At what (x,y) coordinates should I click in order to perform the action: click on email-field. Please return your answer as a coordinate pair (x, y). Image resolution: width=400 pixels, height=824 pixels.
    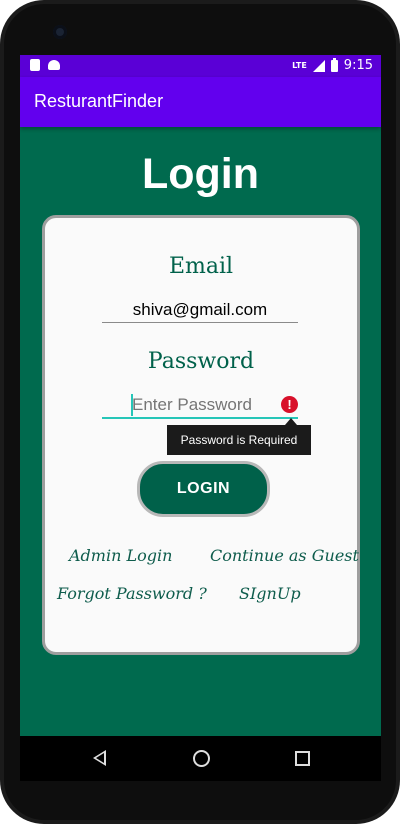
    Looking at the image, I should click on (200, 311).